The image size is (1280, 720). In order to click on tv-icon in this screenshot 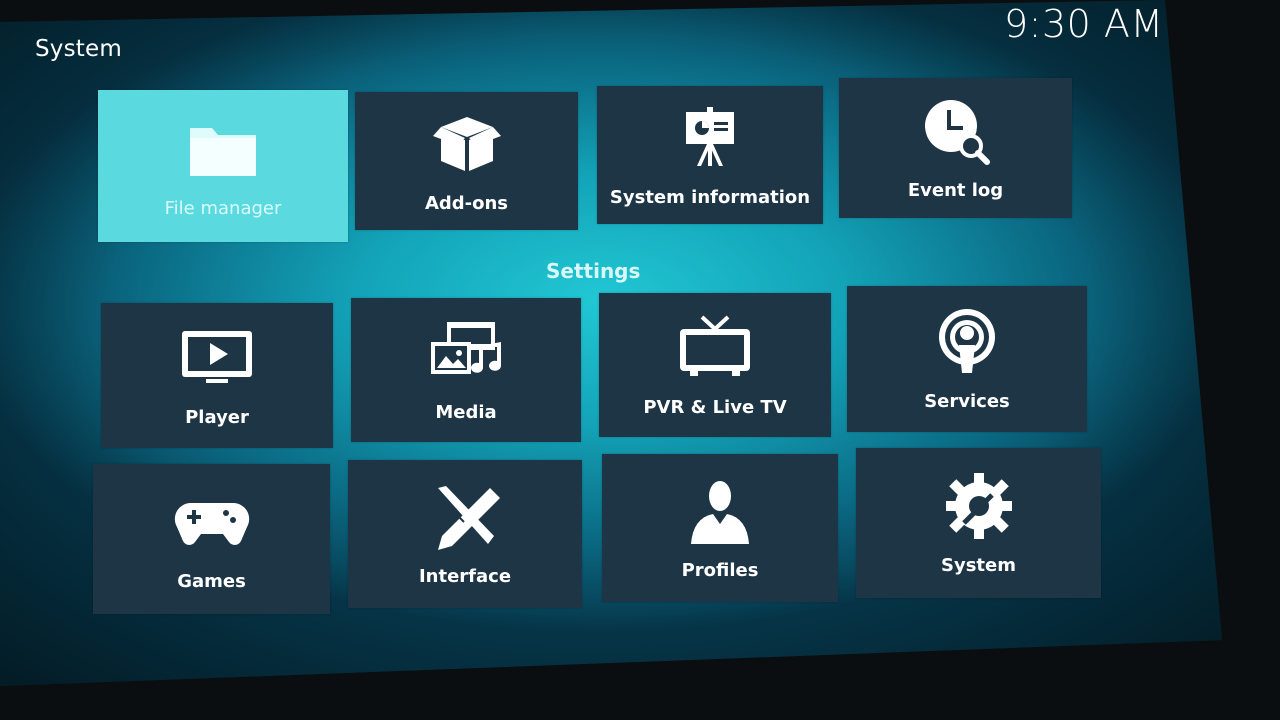, I will do `click(715, 348)`.